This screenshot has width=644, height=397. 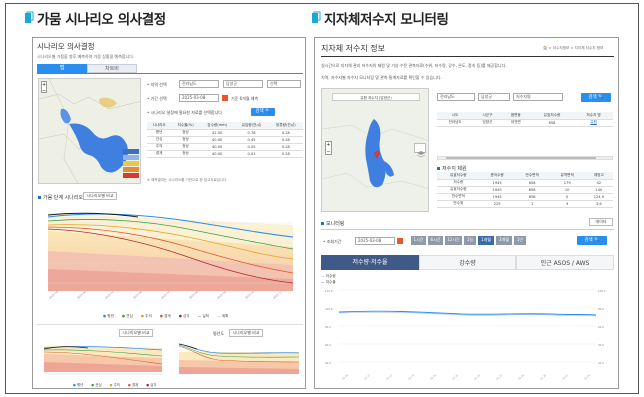 What do you see at coordinates (157, 98) in the screenshot?
I see `period-label: • 기간 선택` at bounding box center [157, 98].